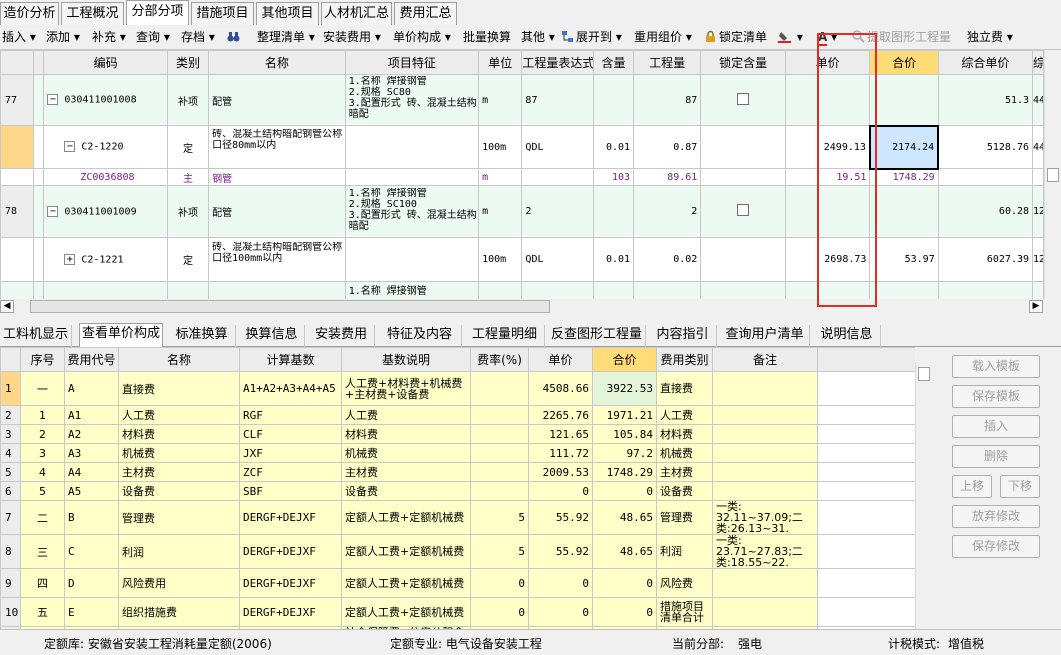 This screenshot has height=655, width=1061. Describe the element at coordinates (287, 13) in the screenshot. I see `tab-other-items: 其他项目` at that location.